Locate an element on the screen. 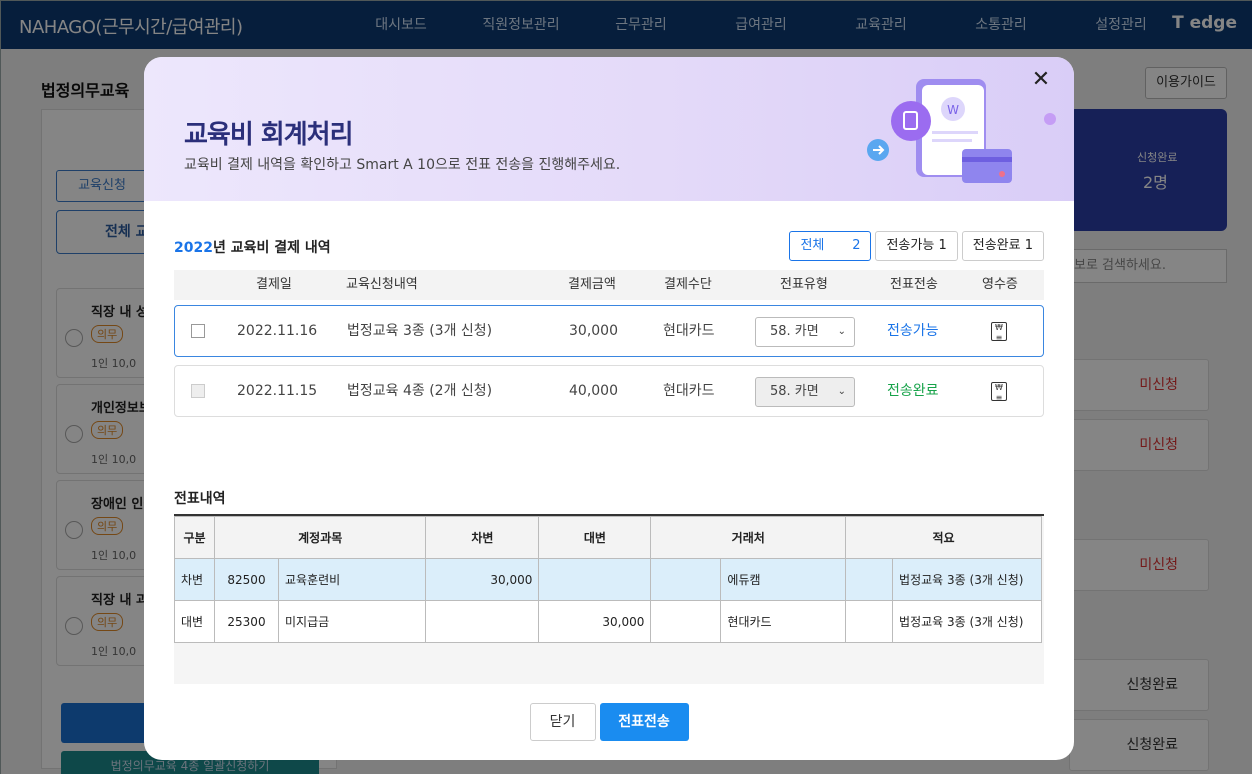  svg-text: W is located at coordinates (953, 110).